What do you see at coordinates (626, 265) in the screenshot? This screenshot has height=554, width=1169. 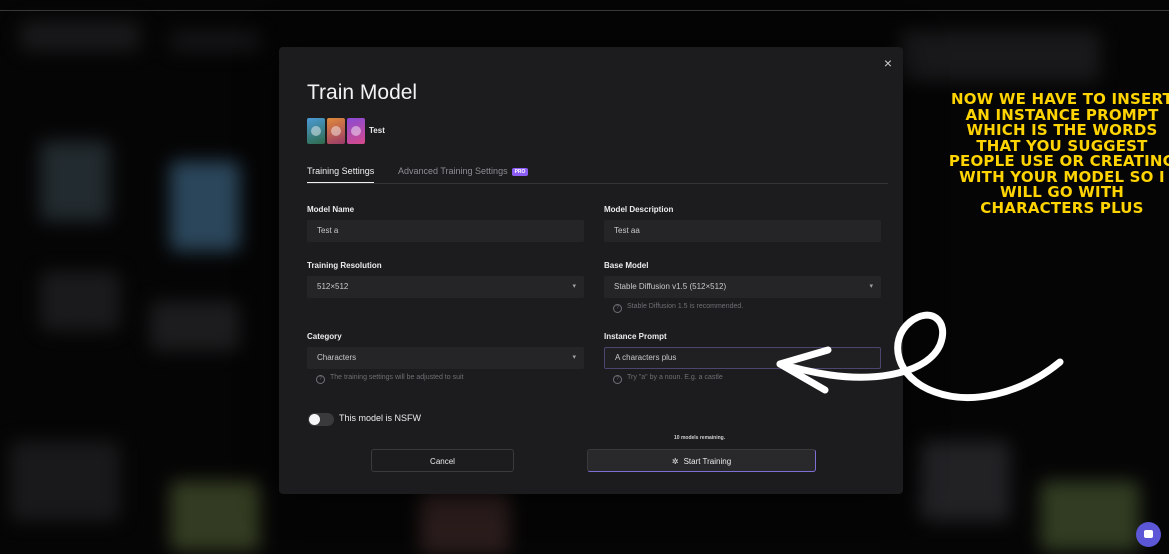 I see `base-model-label: Base Model` at bounding box center [626, 265].